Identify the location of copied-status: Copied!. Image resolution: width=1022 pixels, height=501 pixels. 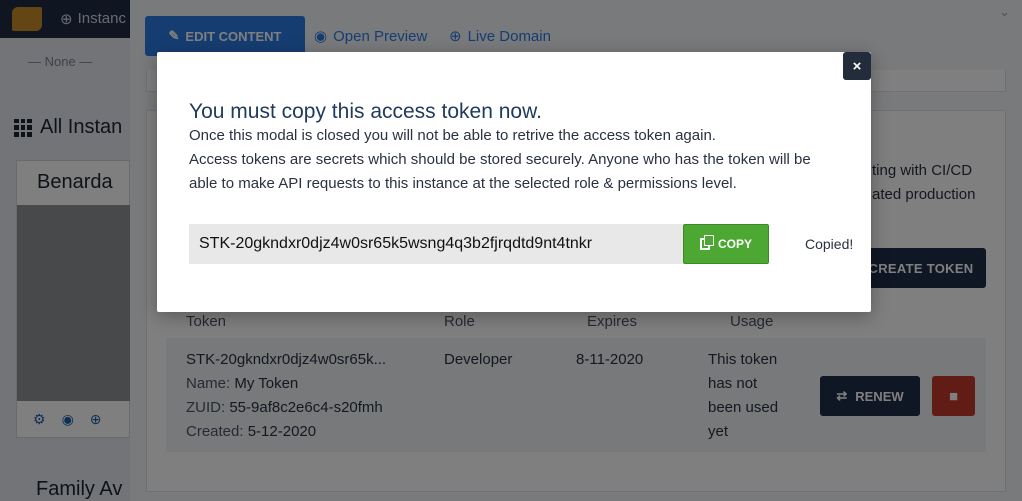
(829, 244).